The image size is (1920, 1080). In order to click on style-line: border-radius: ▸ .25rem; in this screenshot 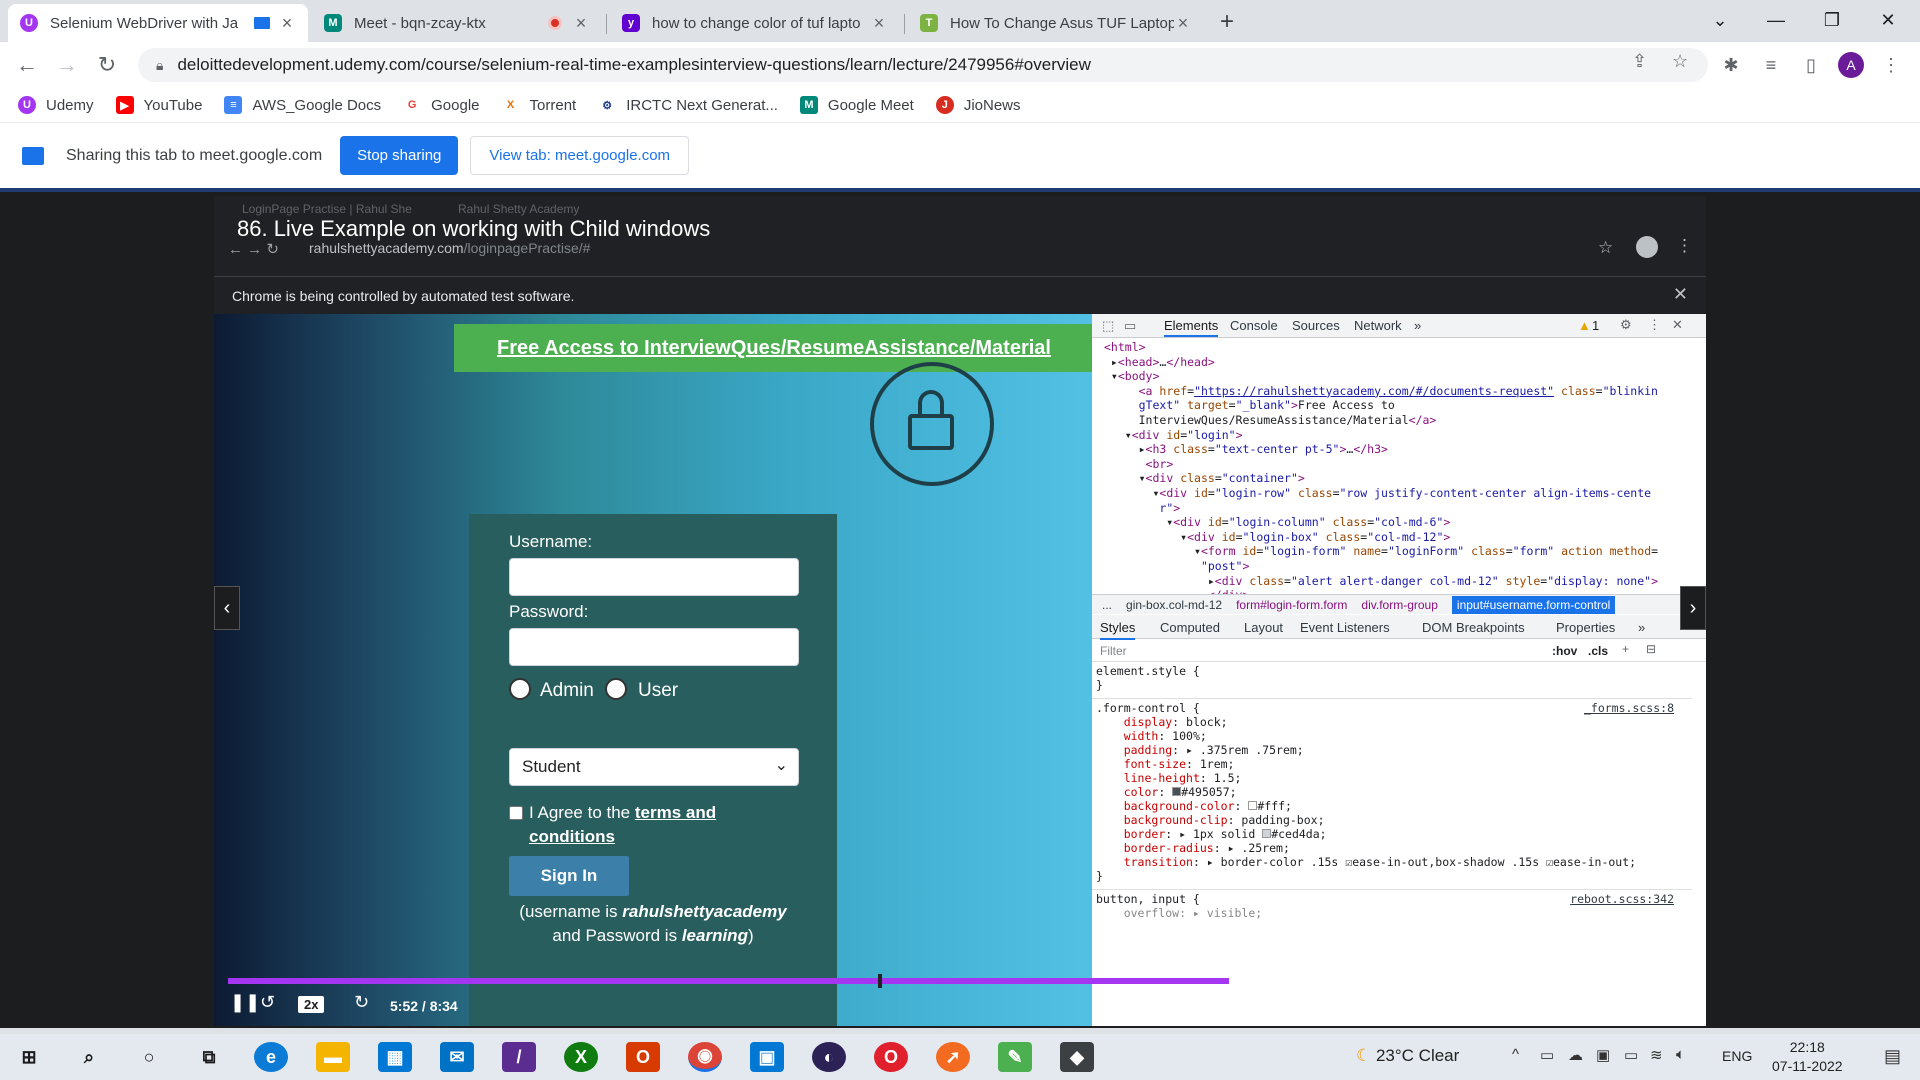, I will do `click(1206, 848)`.